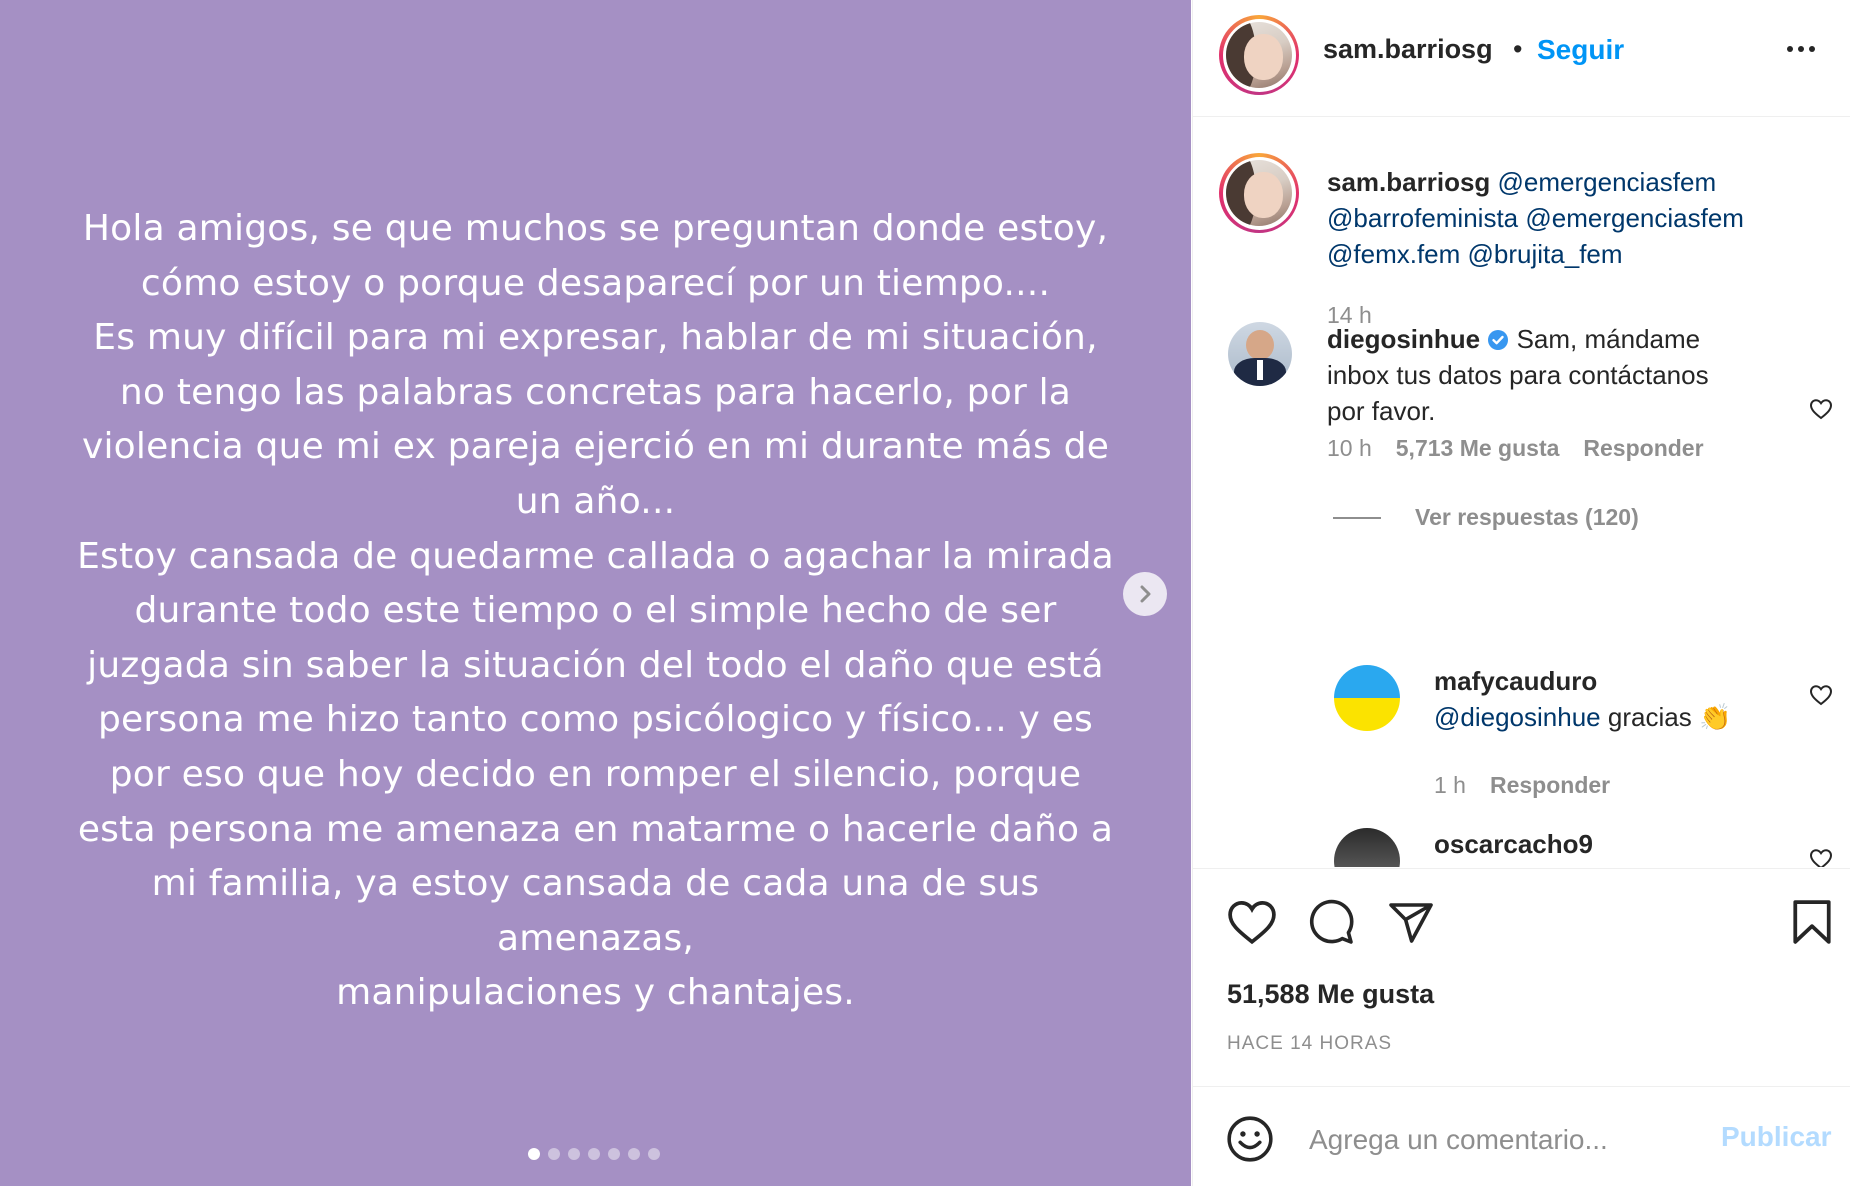 Image resolution: width=1850 pixels, height=1187 pixels. I want to click on comment-meta: 10 h 5,713 Me gusta Responder, so click(1515, 448).